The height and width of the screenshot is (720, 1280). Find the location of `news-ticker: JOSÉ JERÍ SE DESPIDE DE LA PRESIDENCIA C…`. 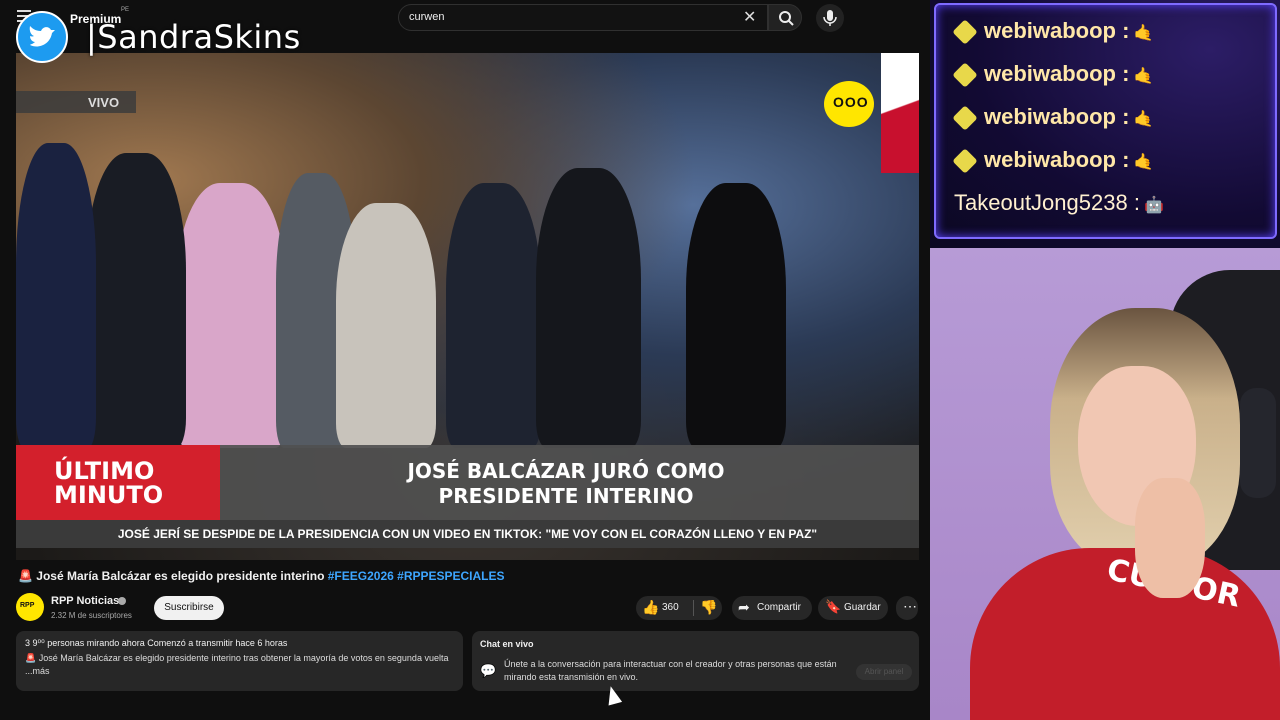

news-ticker: JOSÉ JERÍ SE DESPIDE DE LA PRESIDENCIA C… is located at coordinates (467, 534).